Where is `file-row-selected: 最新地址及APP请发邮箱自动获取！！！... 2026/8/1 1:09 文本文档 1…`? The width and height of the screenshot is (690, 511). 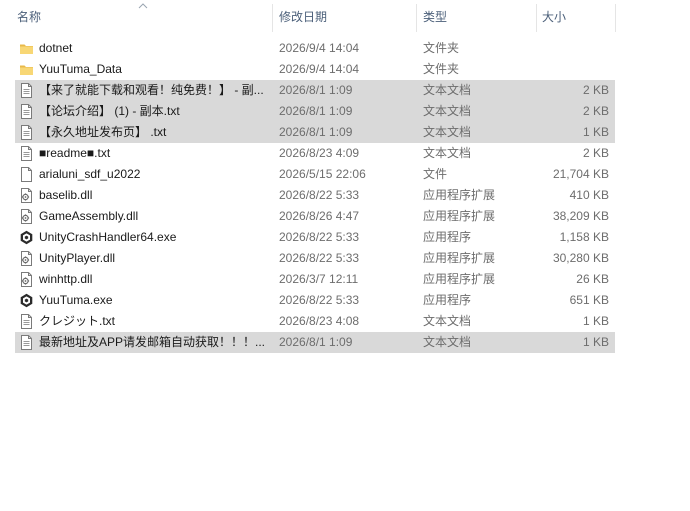
file-row-selected: 最新地址及APP请发邮箱自动获取！！！... 2026/8/1 1:09 文本文档 1… is located at coordinates (315, 342).